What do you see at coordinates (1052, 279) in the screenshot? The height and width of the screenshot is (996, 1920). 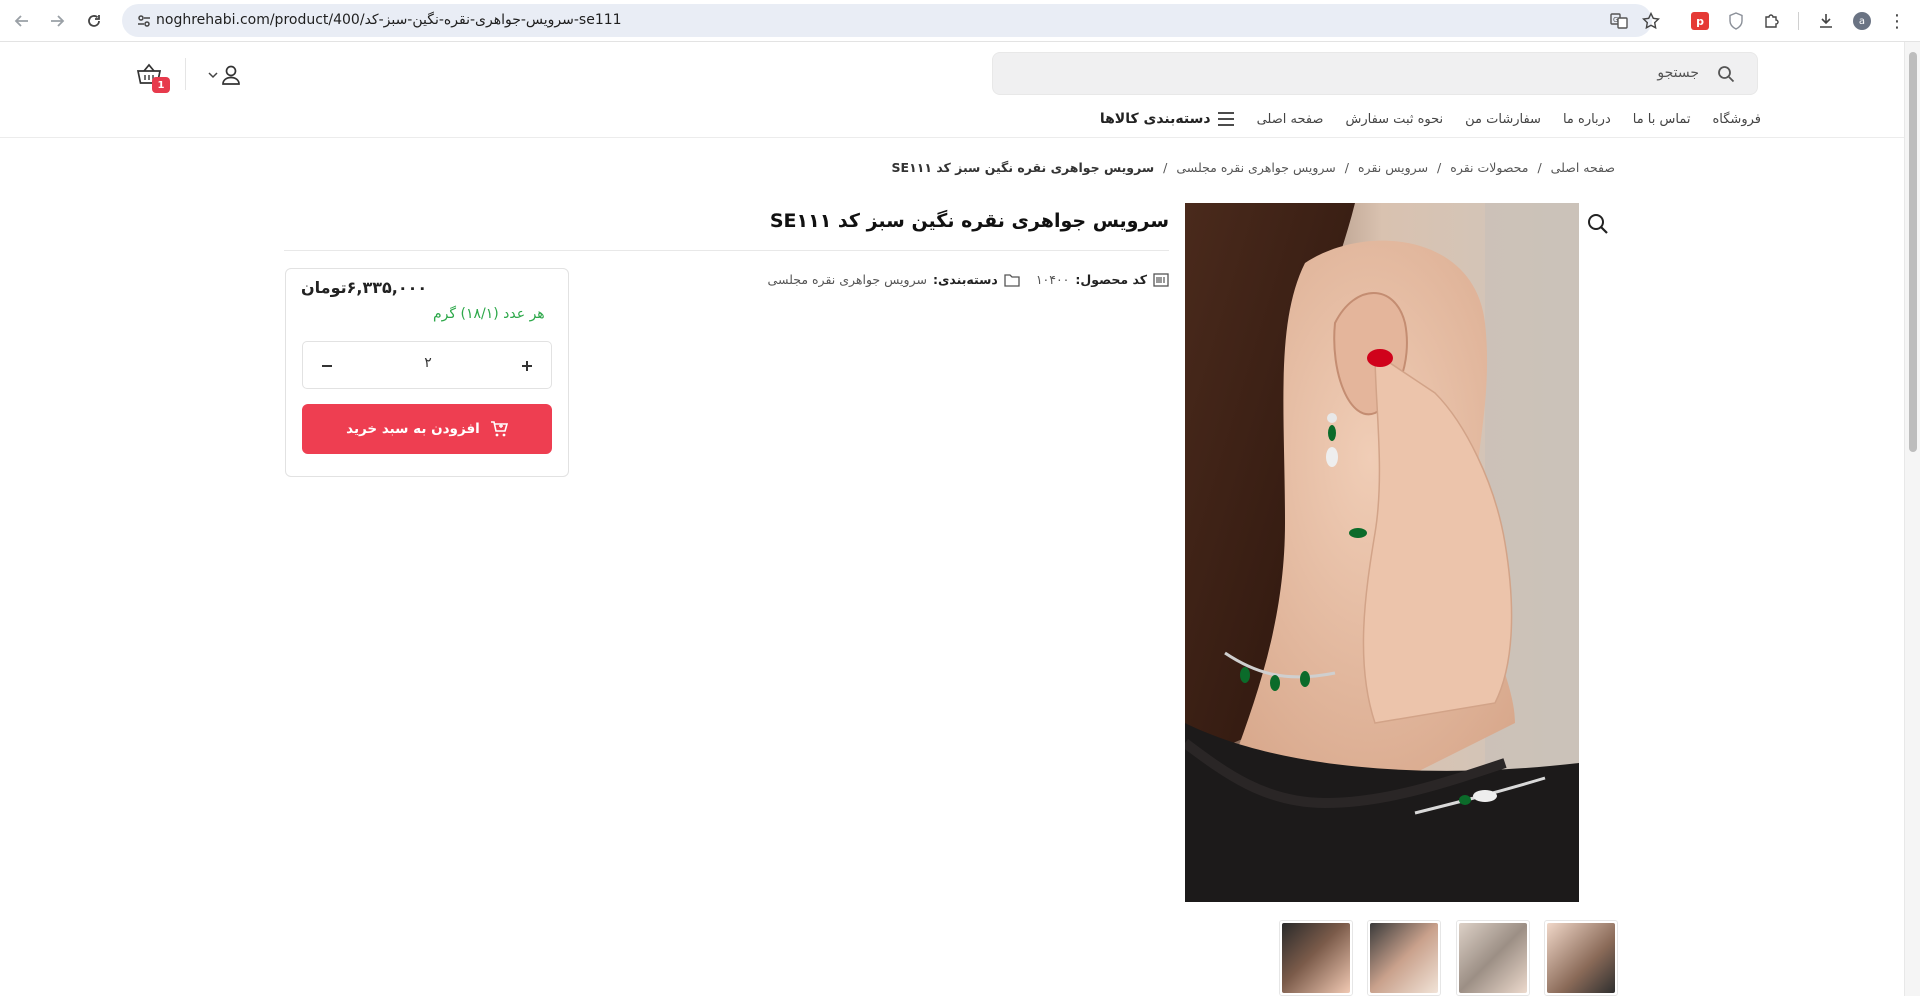 I see `product-code-value: ۱۰۴۰۰` at bounding box center [1052, 279].